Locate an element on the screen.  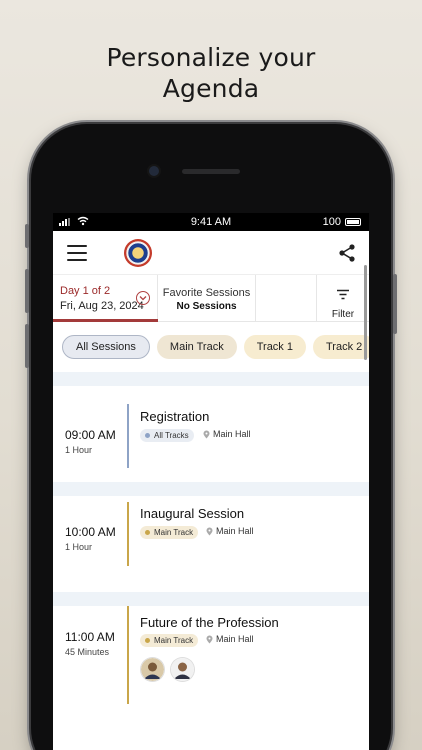
status-bar: 9:41 AM 100 is located at coordinates (211, 222).